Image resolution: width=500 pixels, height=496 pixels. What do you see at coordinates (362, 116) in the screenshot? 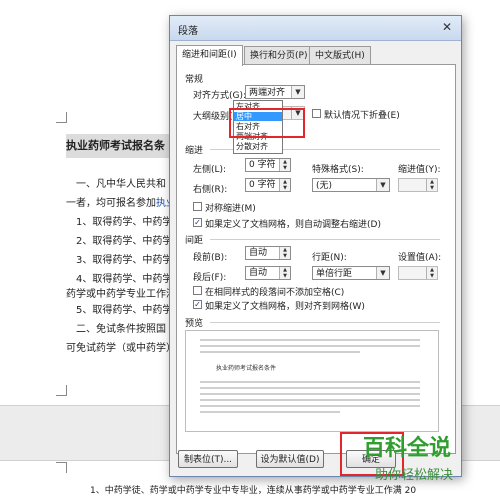
I see `collapse-label: 默认情况下折叠(E)` at bounding box center [362, 116].